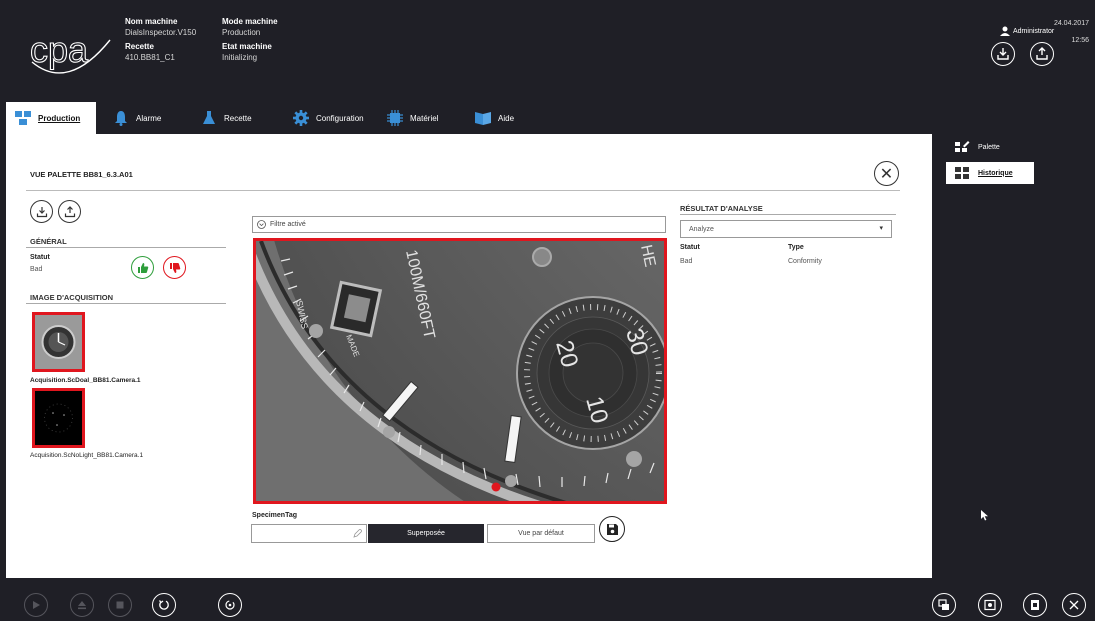  I want to click on screenshot-button, so click(990, 605).